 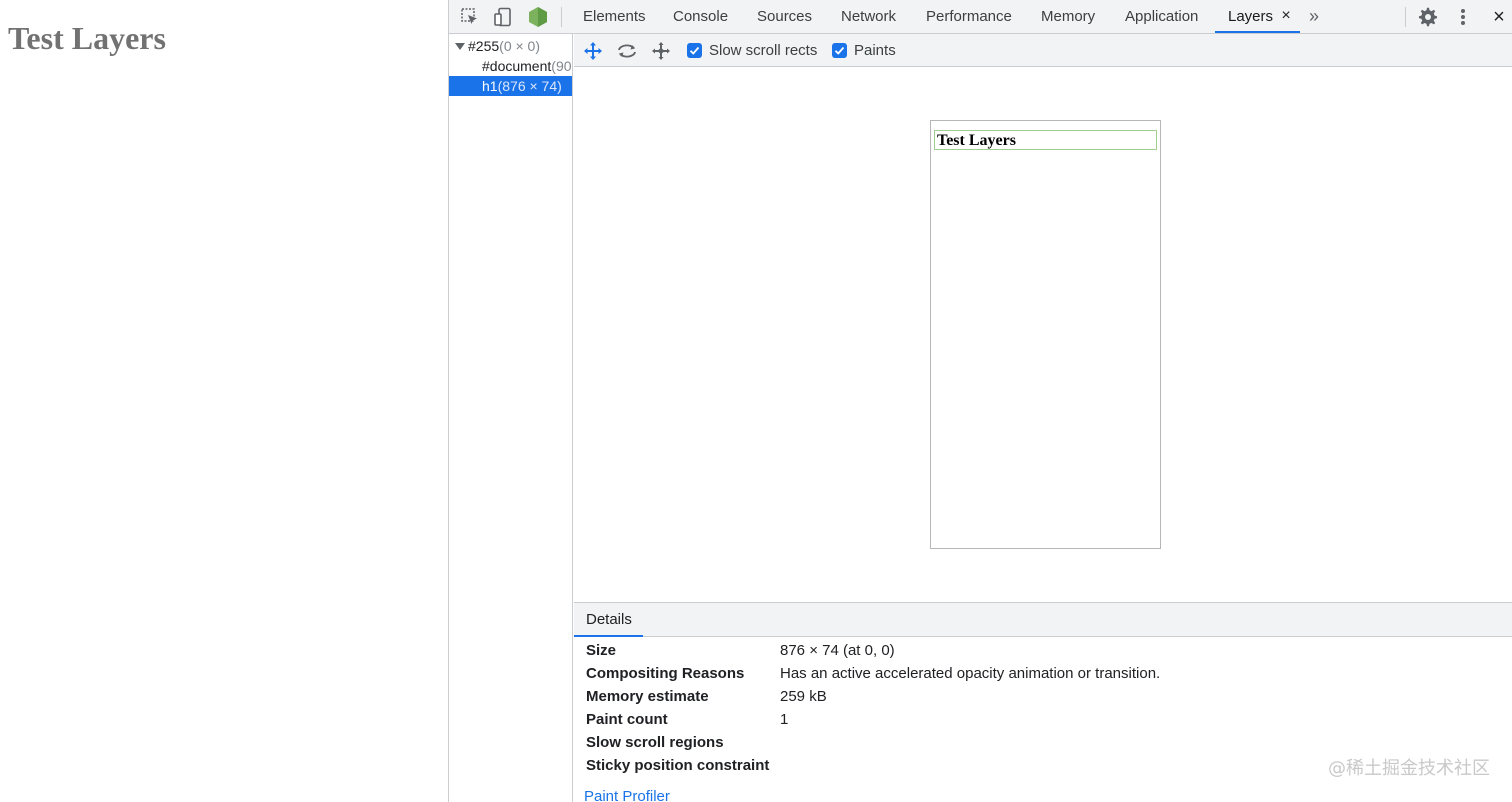 What do you see at coordinates (1161, 16) in the screenshot?
I see `tab-application: Application` at bounding box center [1161, 16].